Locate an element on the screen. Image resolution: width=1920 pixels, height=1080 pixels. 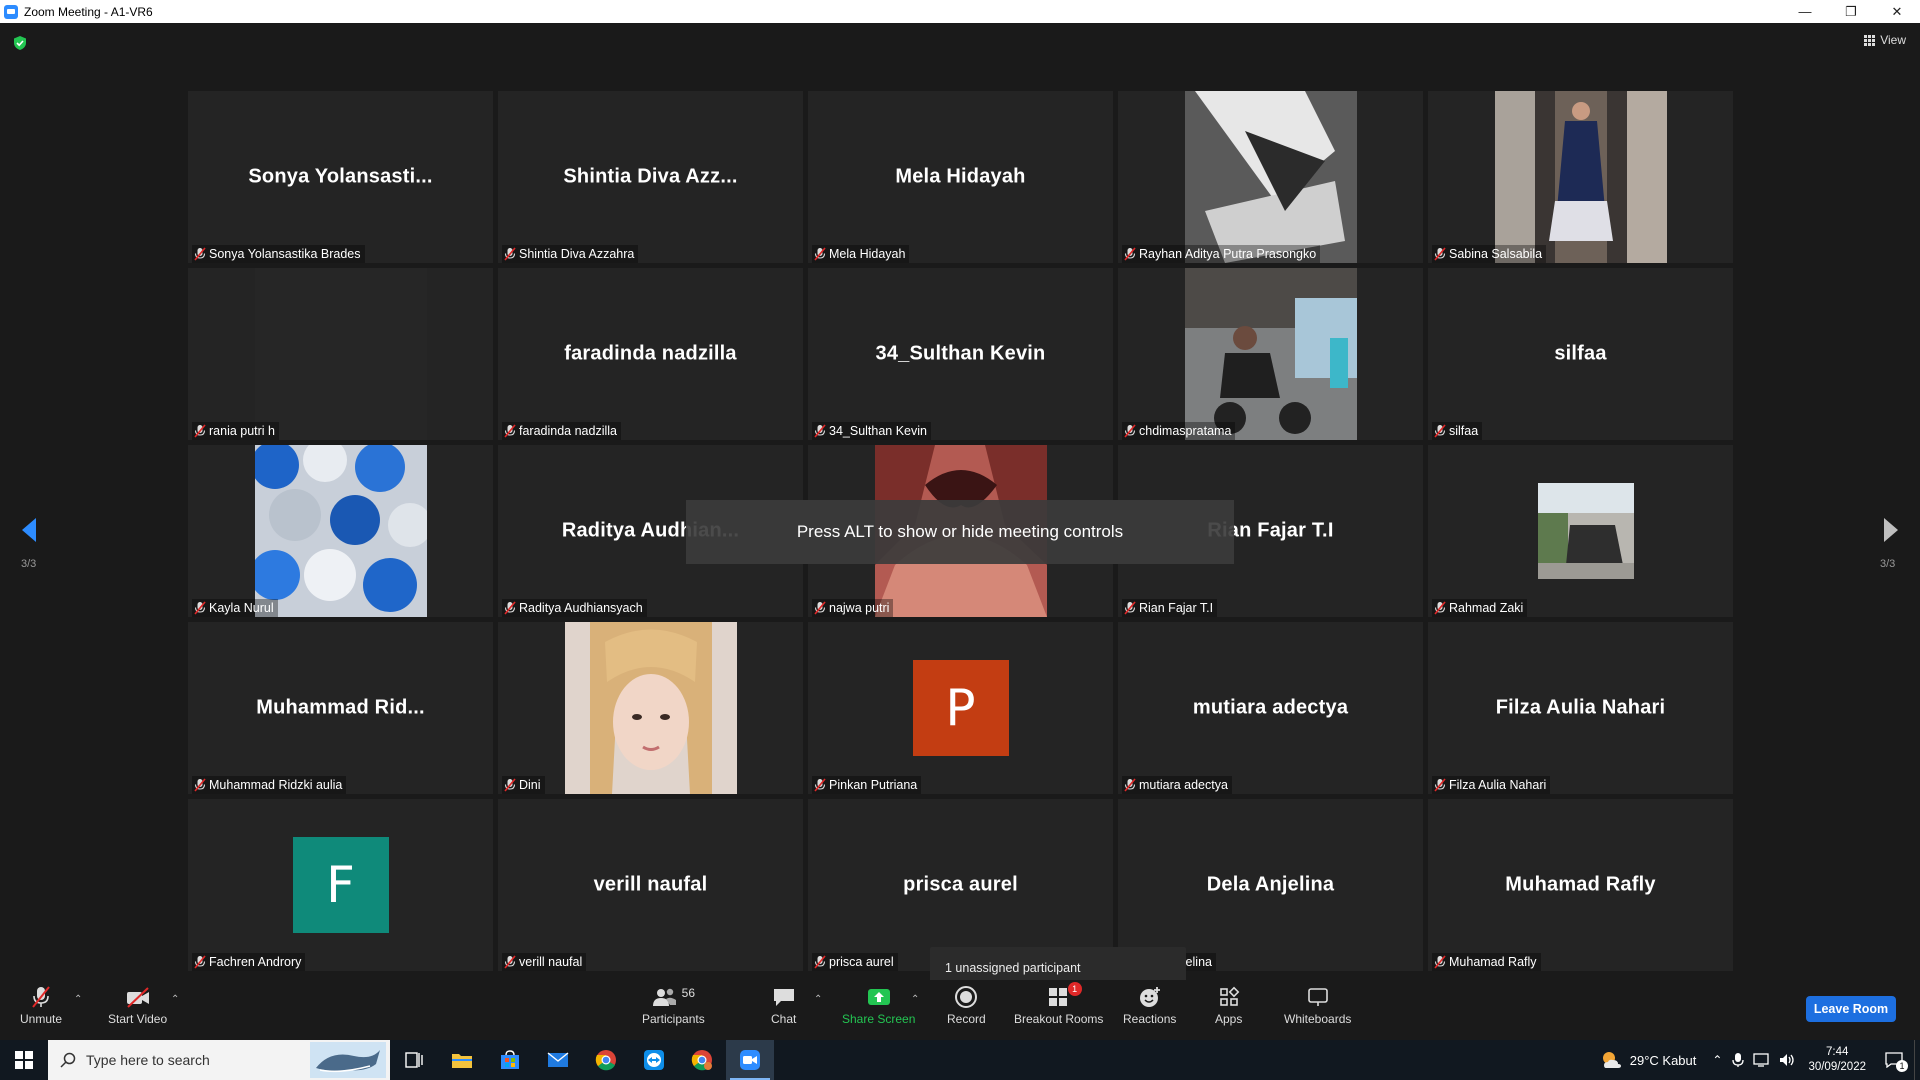
participant-tile: F Fachren Androry is located at coordinates (340, 885).